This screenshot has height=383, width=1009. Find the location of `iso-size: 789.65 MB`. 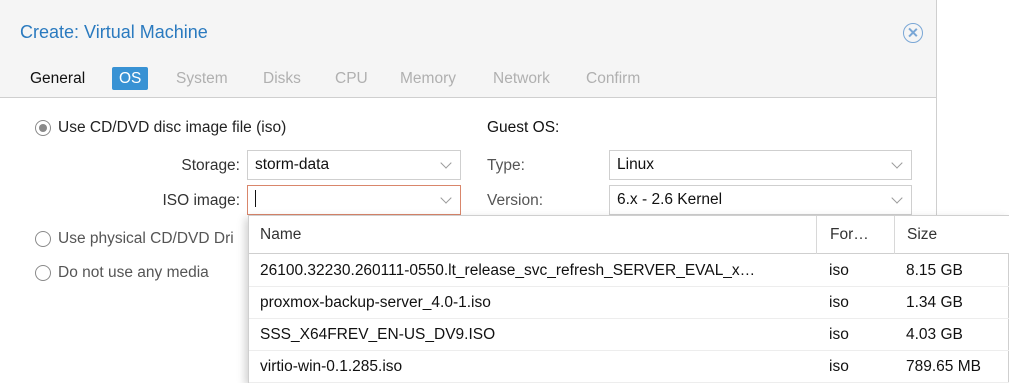

iso-size: 789.65 MB is located at coordinates (943, 366).